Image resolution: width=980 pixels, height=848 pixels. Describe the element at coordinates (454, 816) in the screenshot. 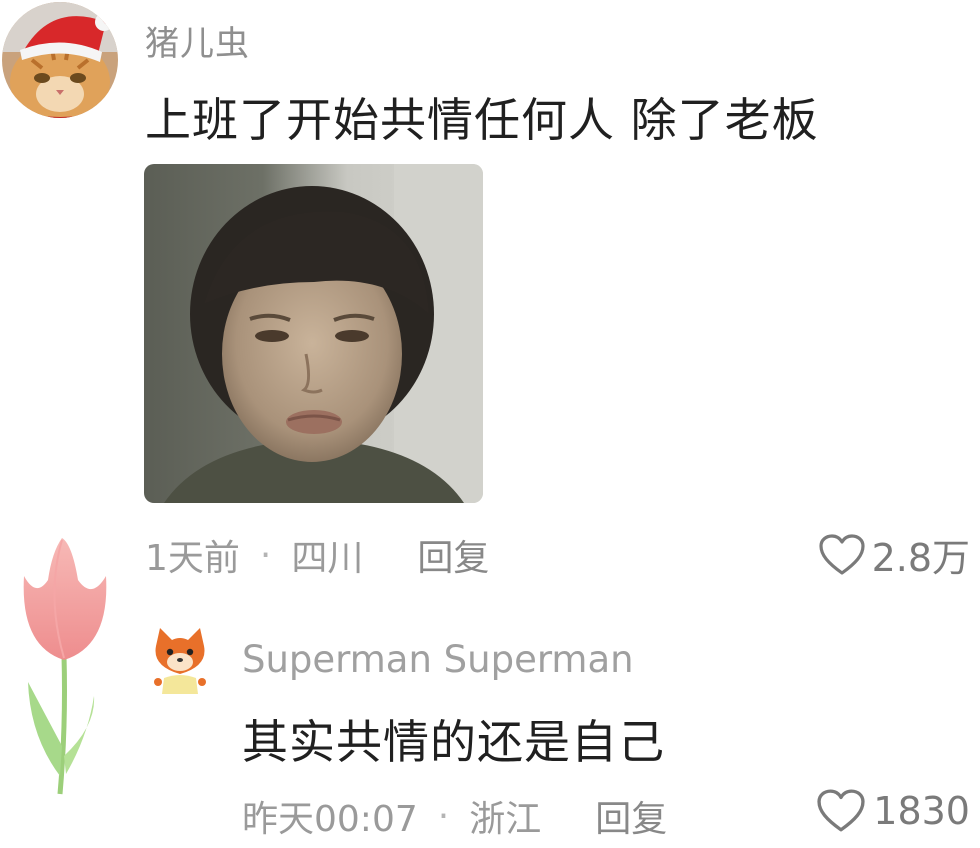

I see `reply-meta: 昨天00:07 · 浙江 回复` at that location.